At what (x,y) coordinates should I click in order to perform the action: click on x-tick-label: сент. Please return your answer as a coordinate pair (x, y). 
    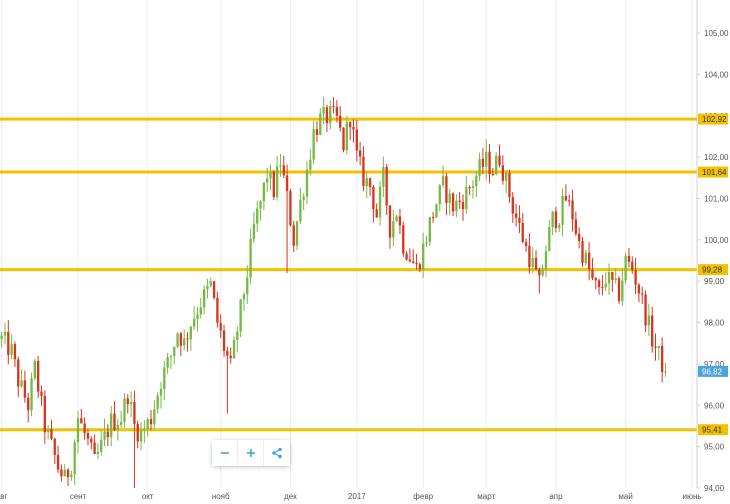
    Looking at the image, I should click on (78, 496).